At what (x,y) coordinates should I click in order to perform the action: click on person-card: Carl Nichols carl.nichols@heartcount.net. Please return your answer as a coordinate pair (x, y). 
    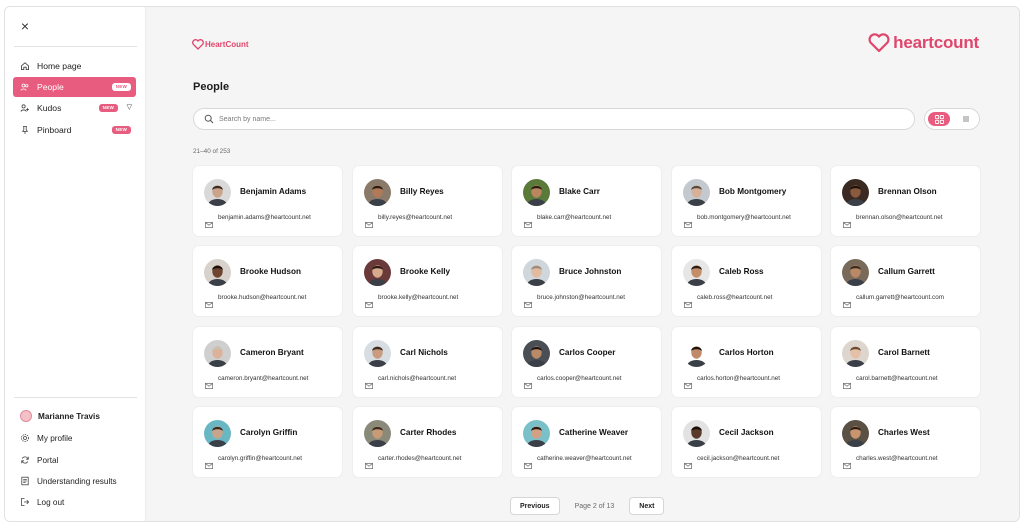
    Looking at the image, I should click on (427, 362).